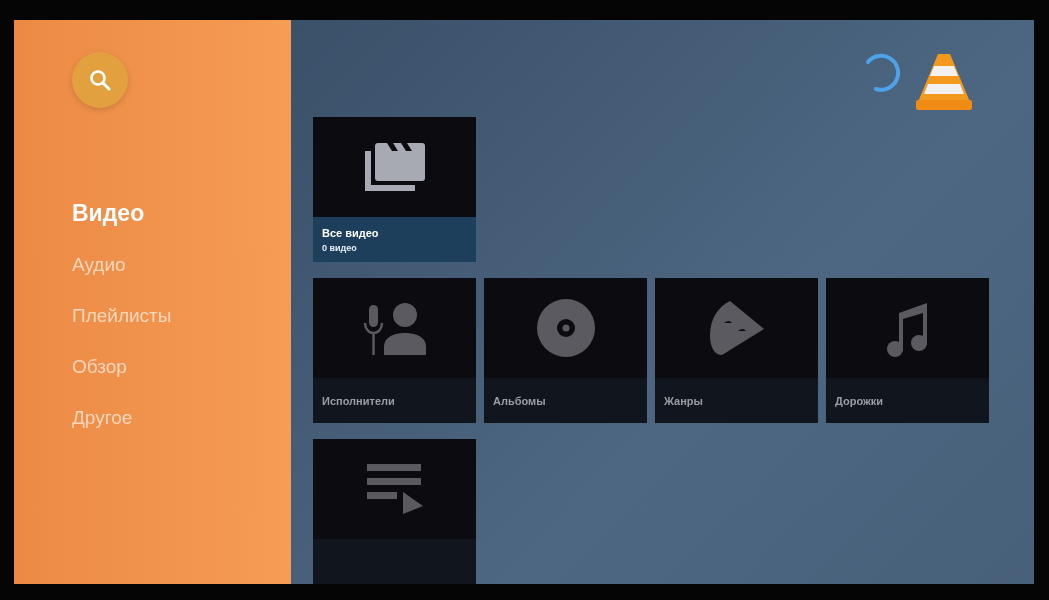  Describe the element at coordinates (394, 189) in the screenshot. I see `category-card: Все видео 0 видео` at that location.